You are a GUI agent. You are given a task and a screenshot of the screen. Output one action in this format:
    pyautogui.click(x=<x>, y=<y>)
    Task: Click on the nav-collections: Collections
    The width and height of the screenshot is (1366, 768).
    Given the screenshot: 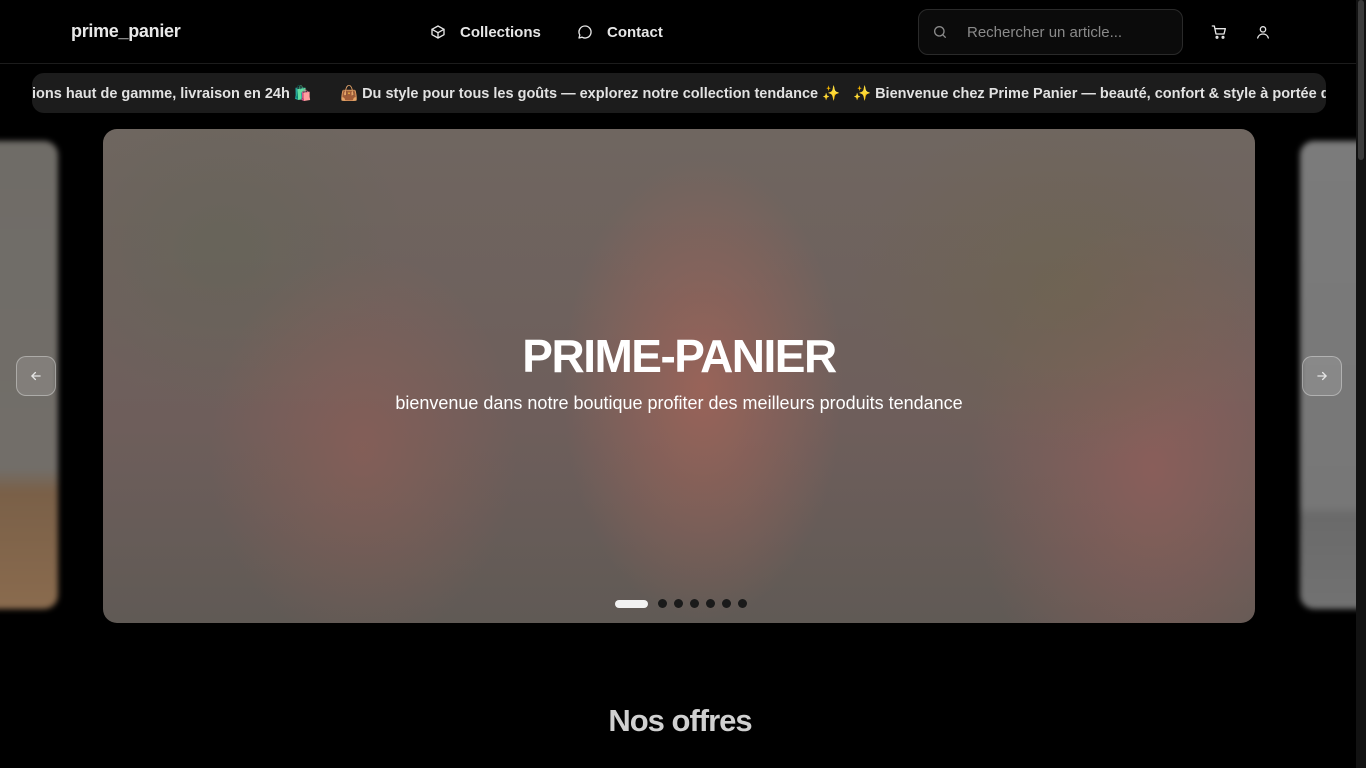 What is the action you would take?
    pyautogui.click(x=485, y=32)
    